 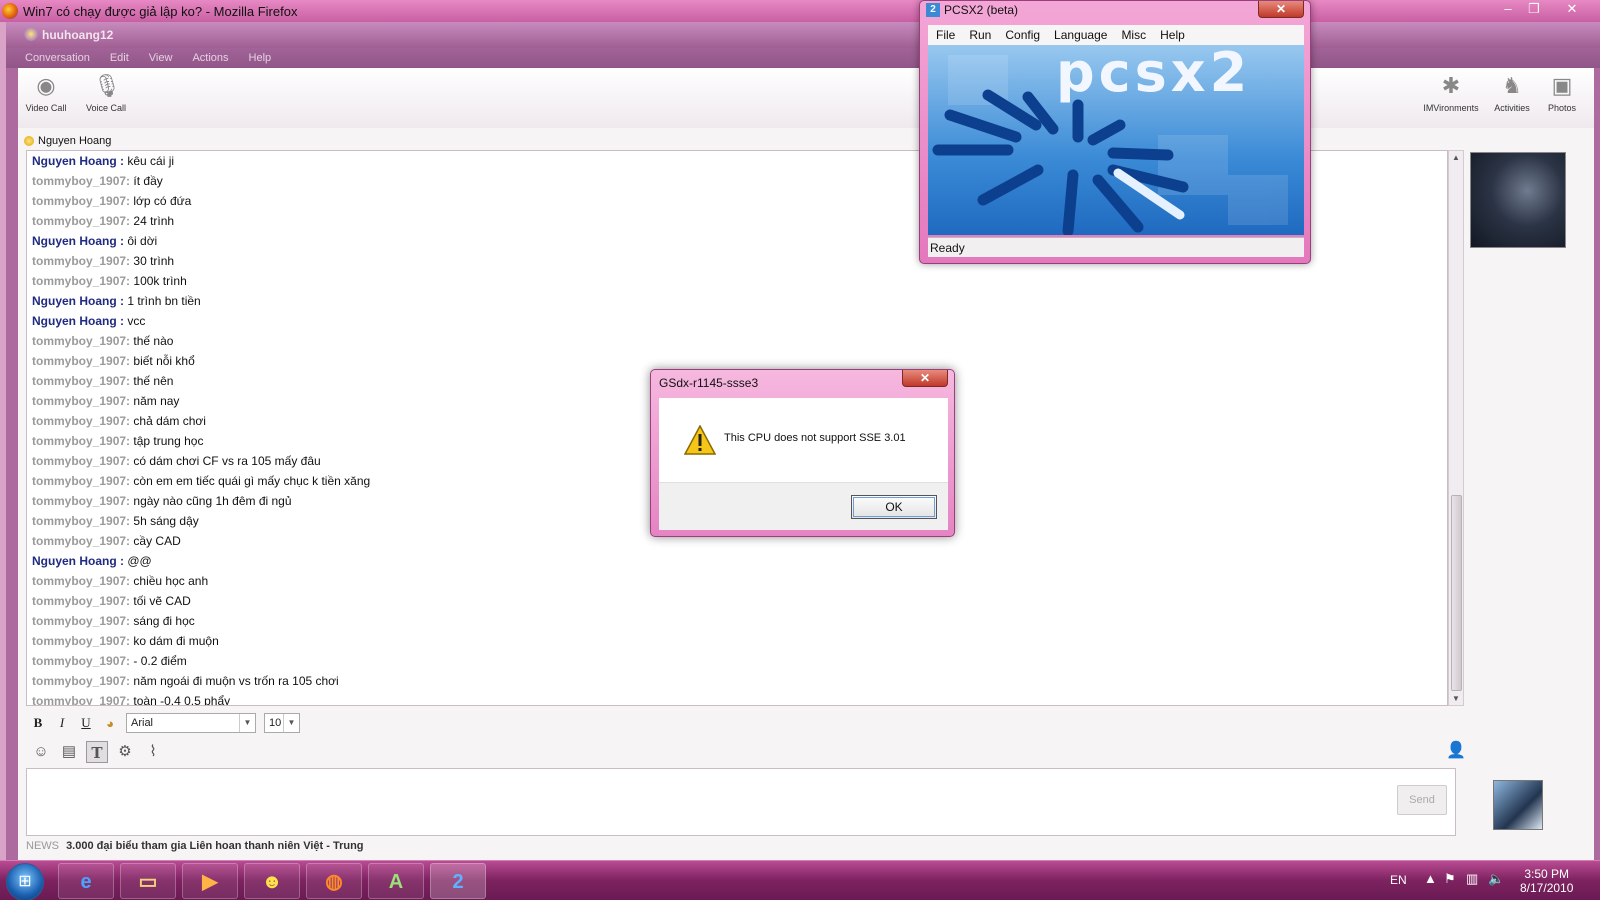 I want to click on volume-icon: 🔈, so click(x=1496, y=879).